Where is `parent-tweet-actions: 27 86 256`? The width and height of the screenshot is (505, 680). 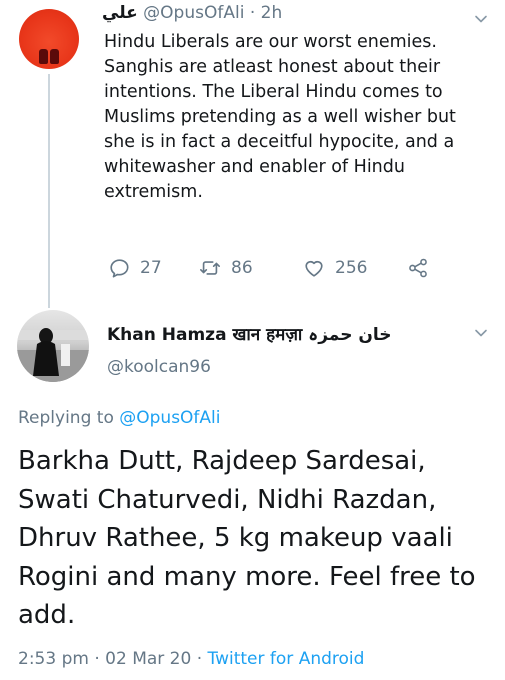
parent-tweet-actions: 27 86 256 is located at coordinates (268, 268).